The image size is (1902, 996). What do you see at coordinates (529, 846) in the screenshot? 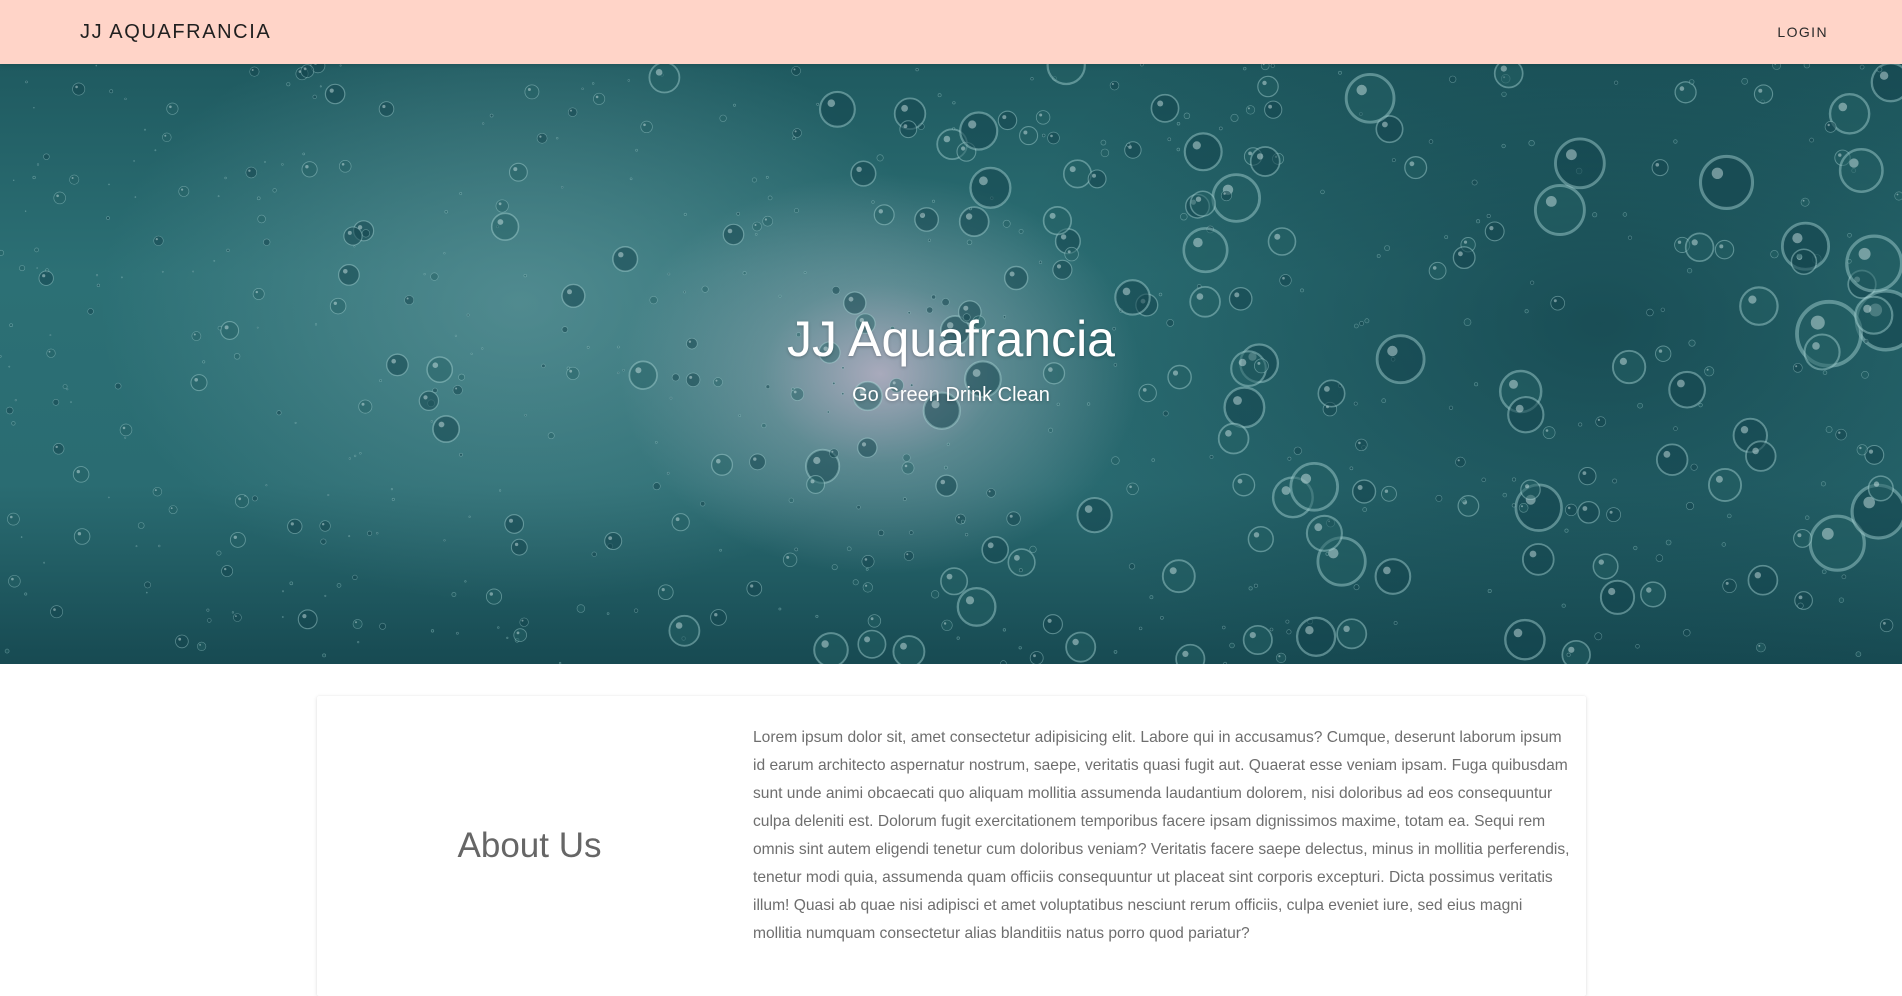
I see `about-us-heading: About Us` at bounding box center [529, 846].